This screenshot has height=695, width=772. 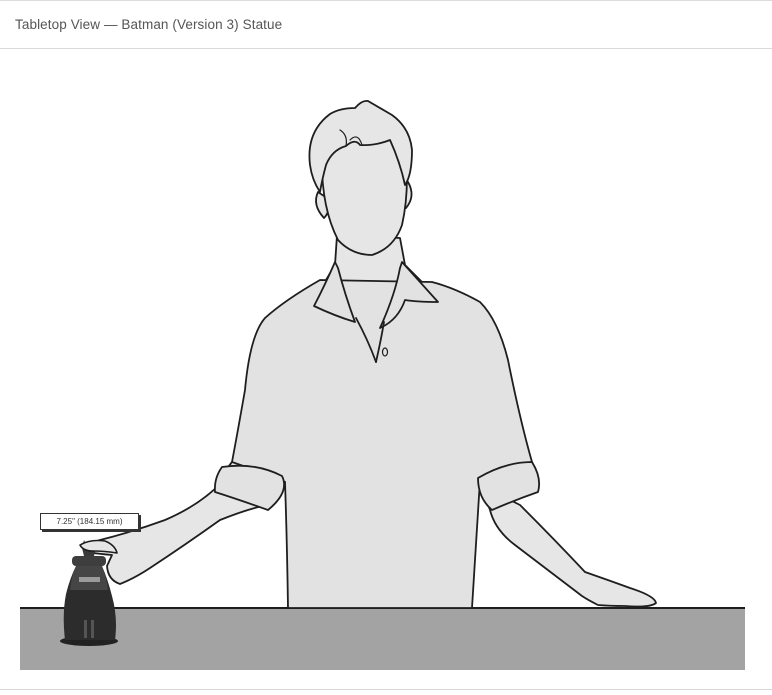 I want to click on height-label: 7.25" (184.15 mm), so click(x=89, y=521).